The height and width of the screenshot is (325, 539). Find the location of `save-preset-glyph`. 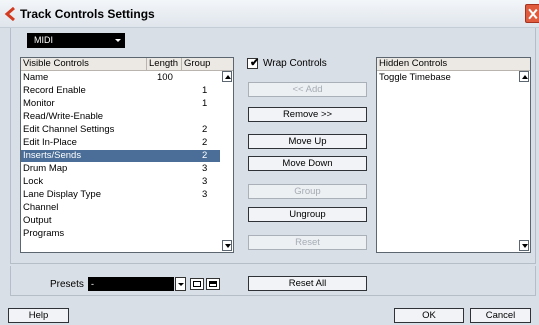

save-preset-glyph is located at coordinates (197, 284).